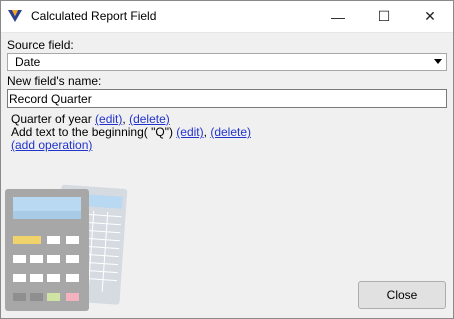 The image size is (454, 319). I want to click on add-operation-row: (add operation), so click(51, 145).